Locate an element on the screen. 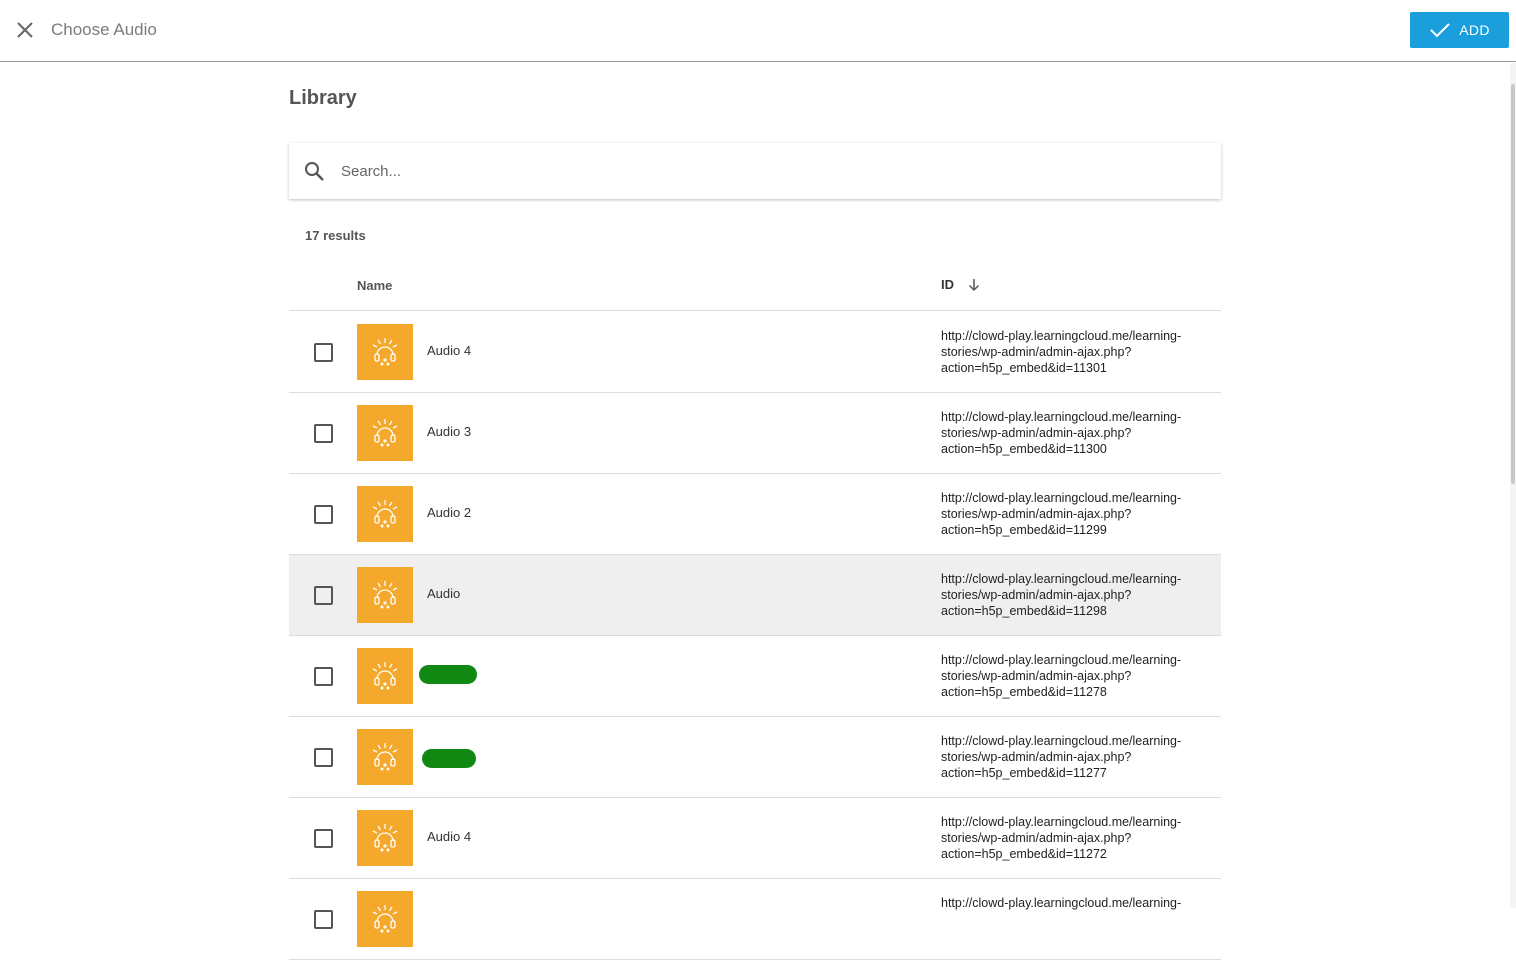 Image resolution: width=1516 pixels, height=960 pixels. column-header-name: Name is located at coordinates (374, 285).